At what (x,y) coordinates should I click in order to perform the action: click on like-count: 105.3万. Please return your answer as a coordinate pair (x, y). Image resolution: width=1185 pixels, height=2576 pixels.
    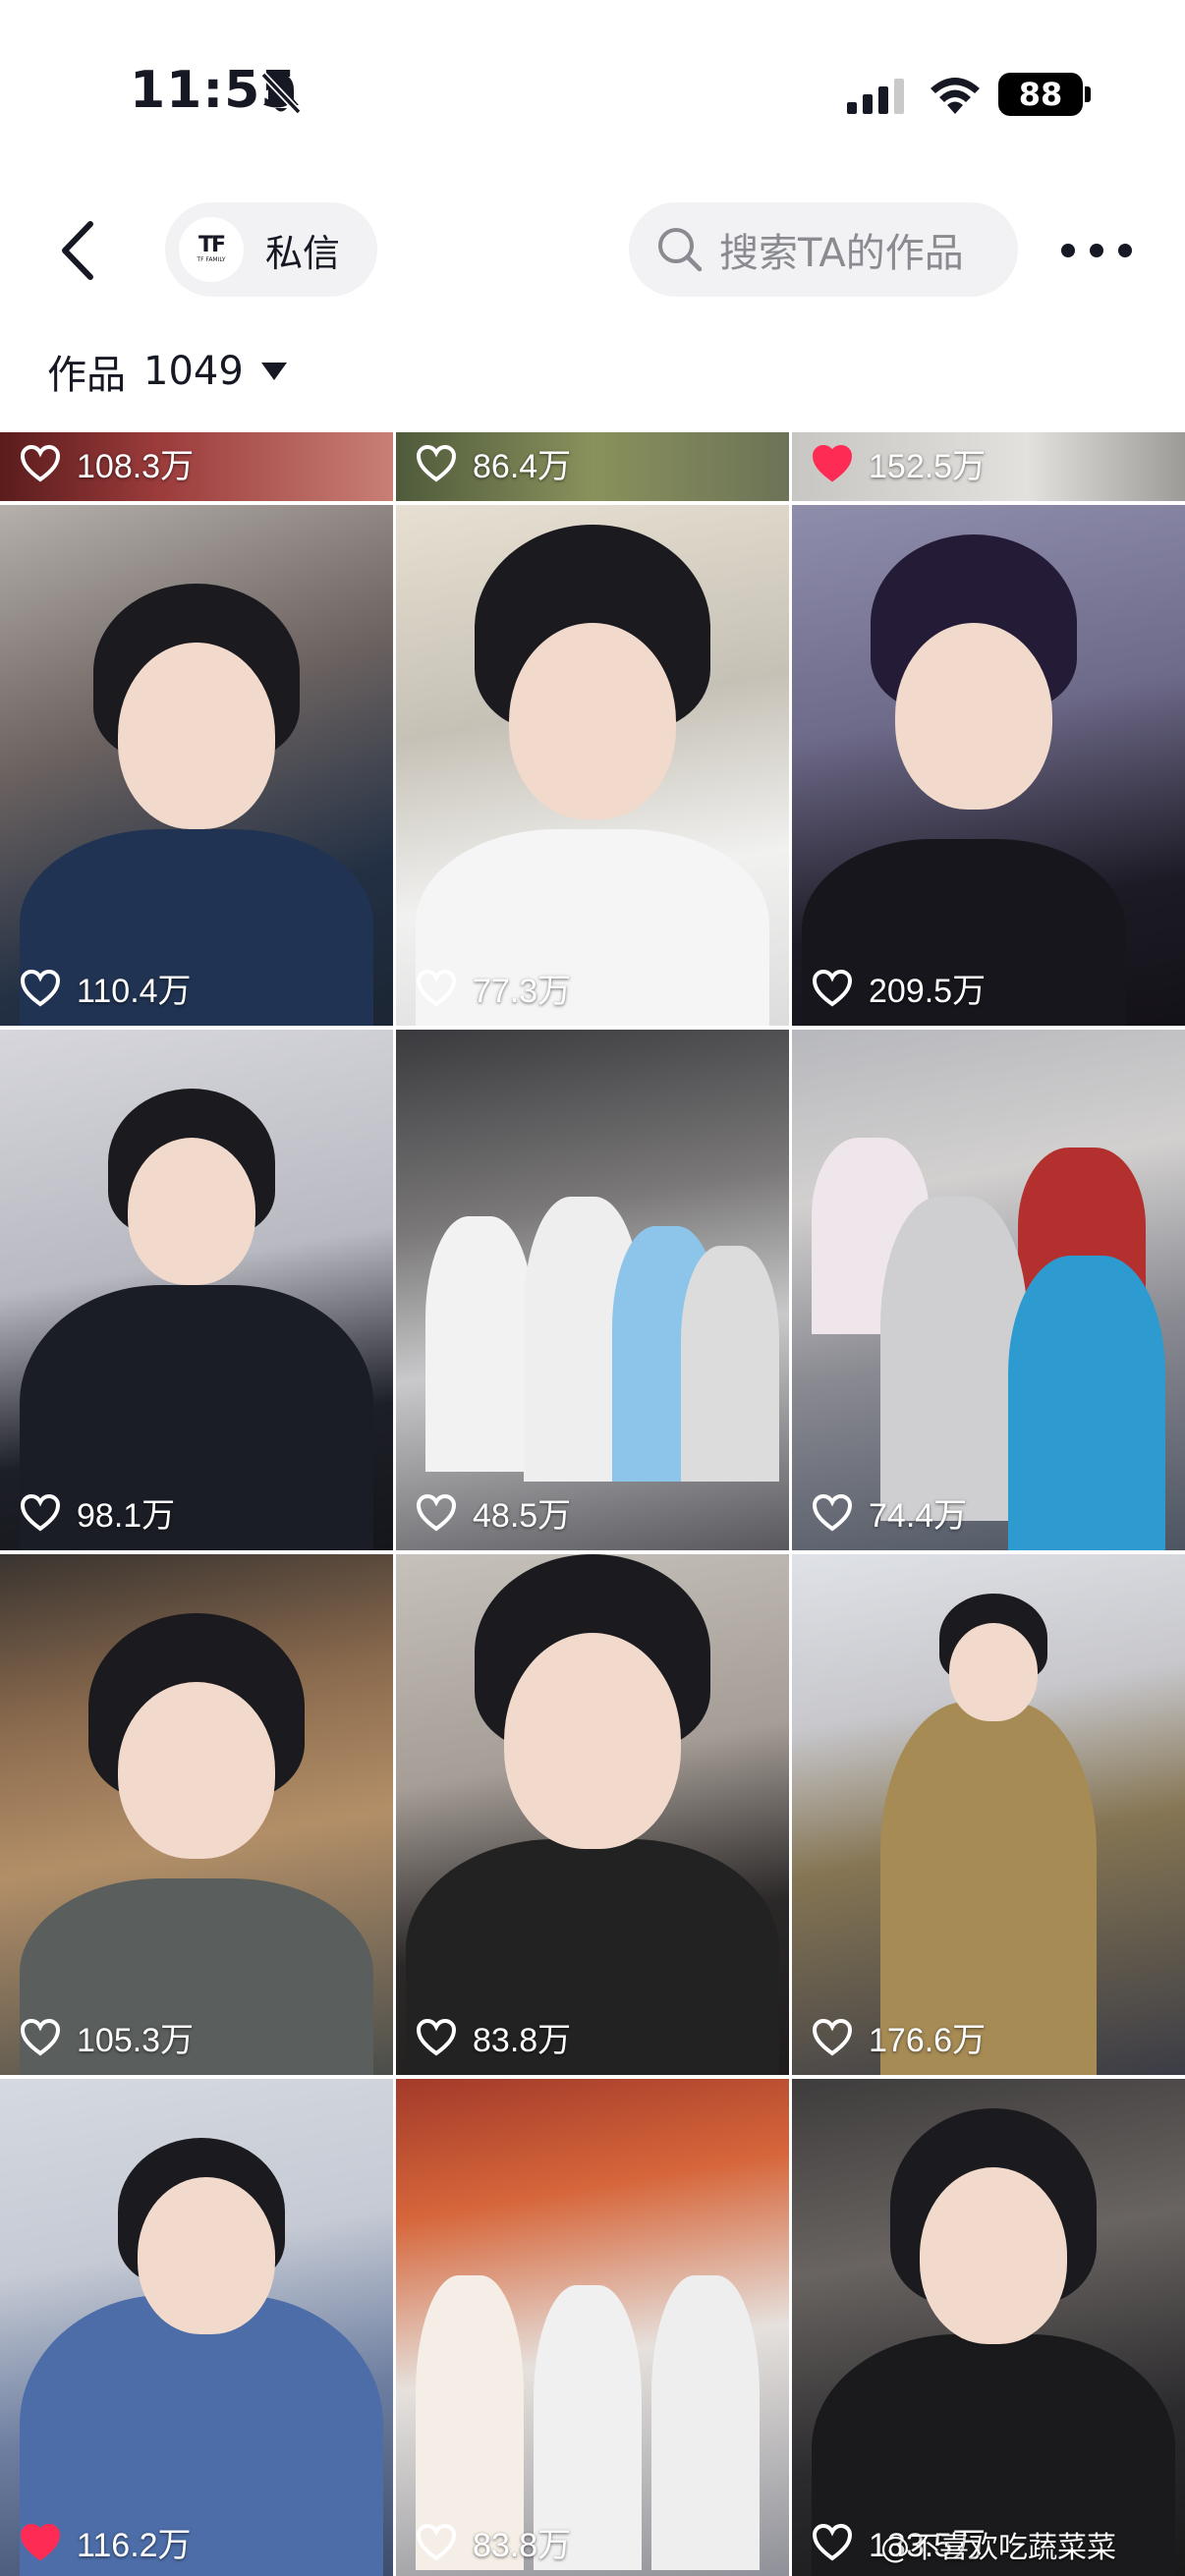
    Looking at the image, I should click on (107, 2037).